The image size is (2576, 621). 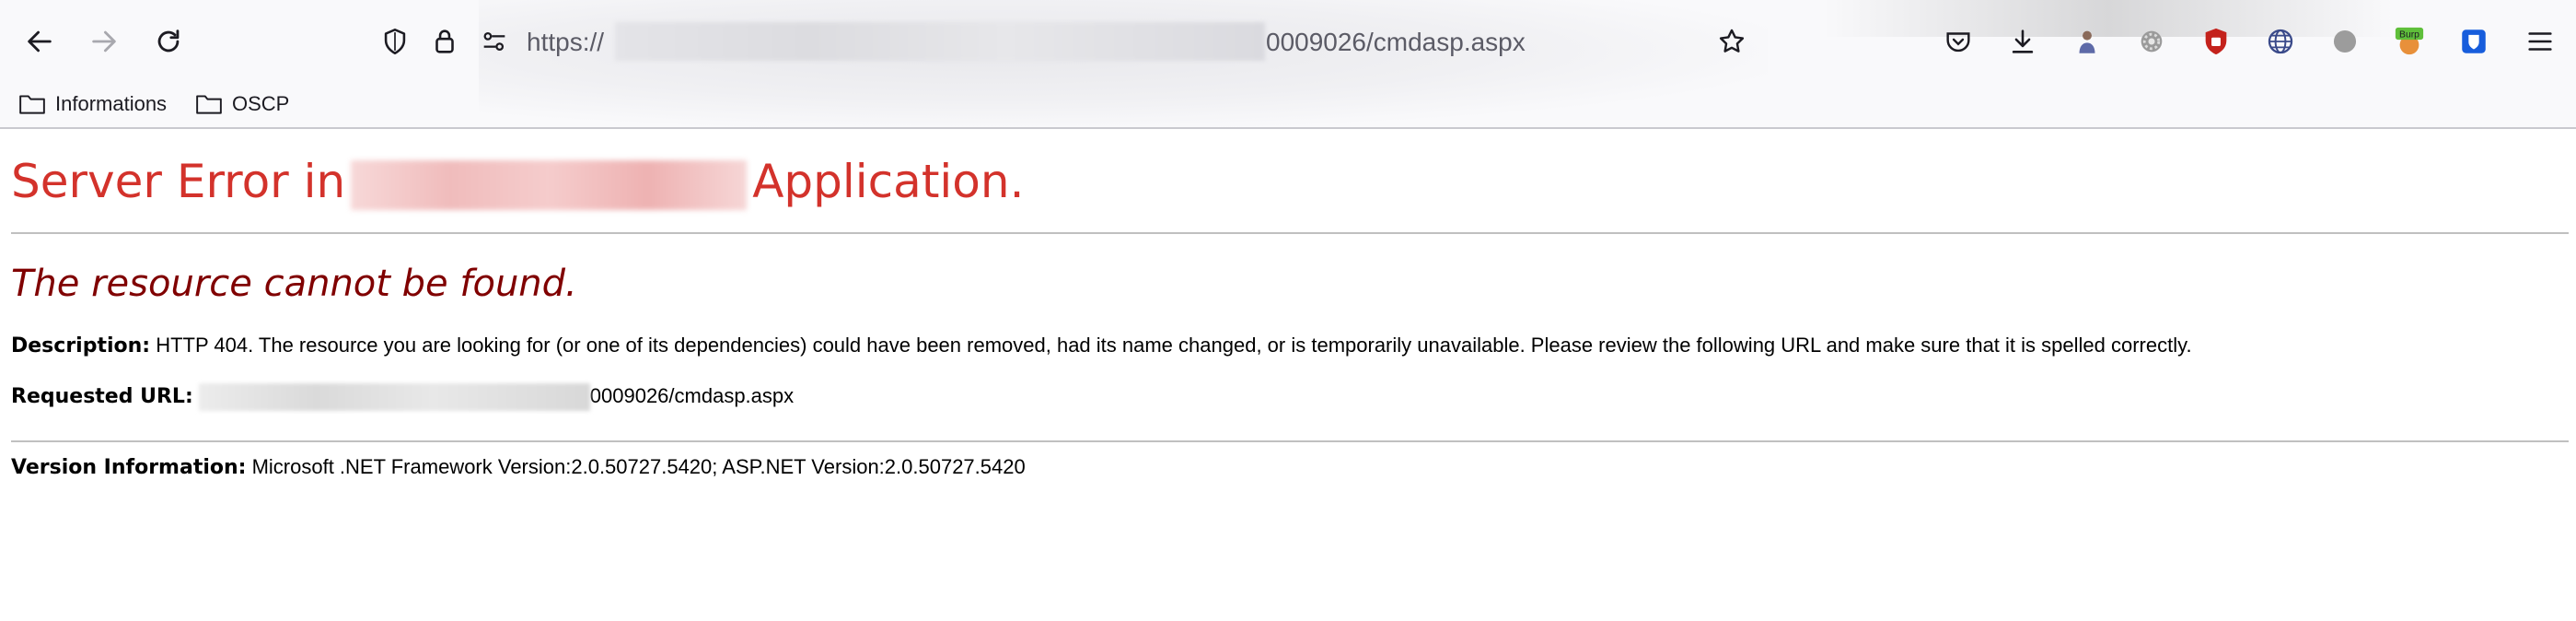 What do you see at coordinates (888, 181) in the screenshot?
I see `title-end: Application.` at bounding box center [888, 181].